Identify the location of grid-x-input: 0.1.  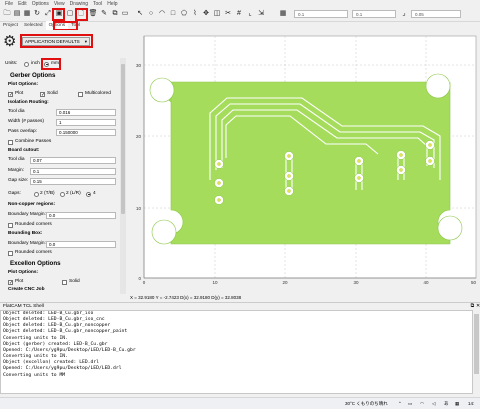
(321, 14).